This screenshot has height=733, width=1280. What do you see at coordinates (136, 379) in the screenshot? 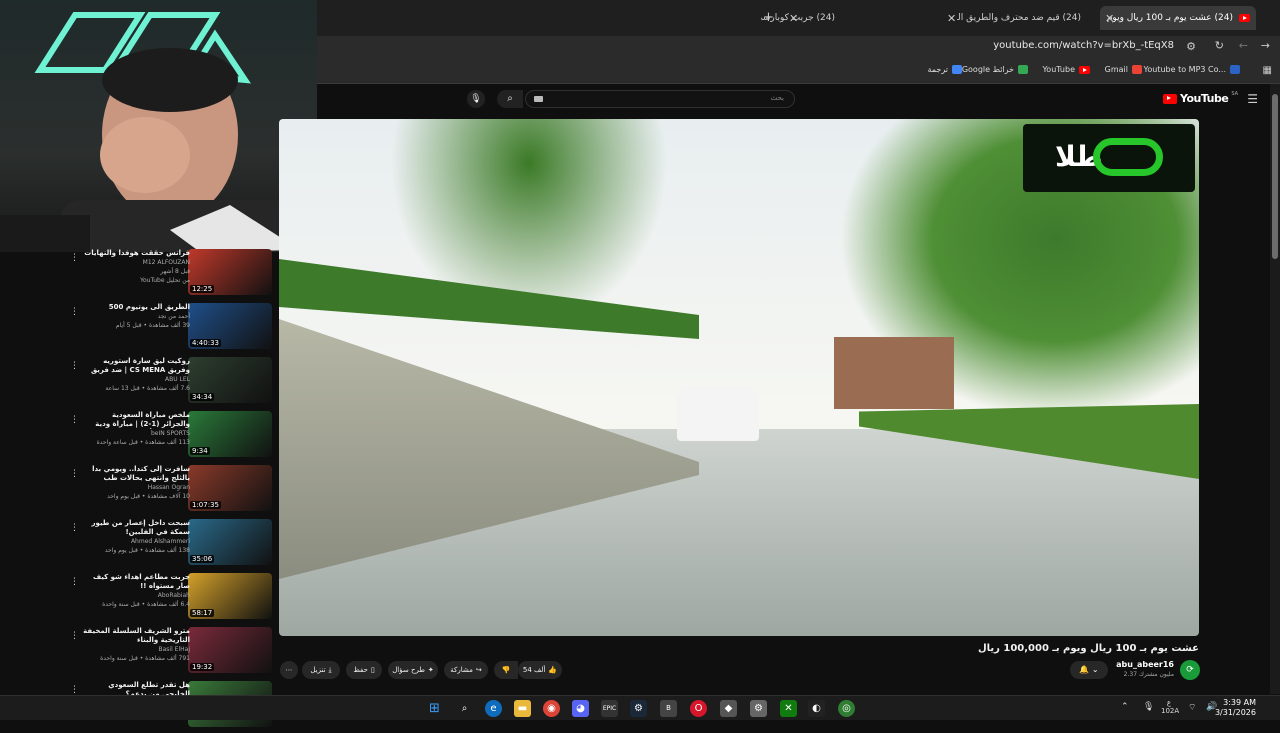
I see `channel-name: ABU LEL` at bounding box center [136, 379].